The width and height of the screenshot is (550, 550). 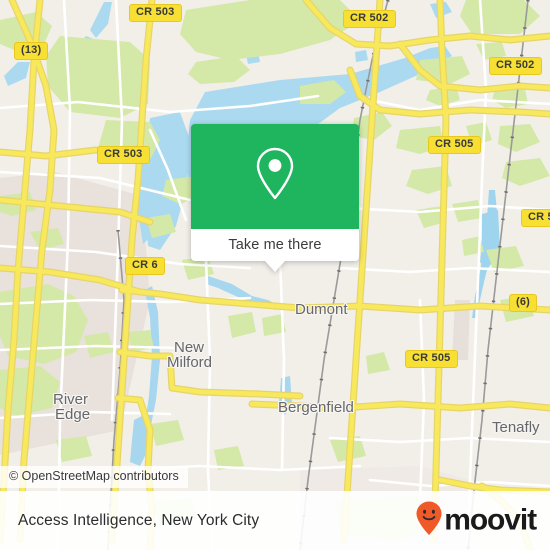 I want to click on take-me-there-label: Take me there, so click(x=275, y=245).